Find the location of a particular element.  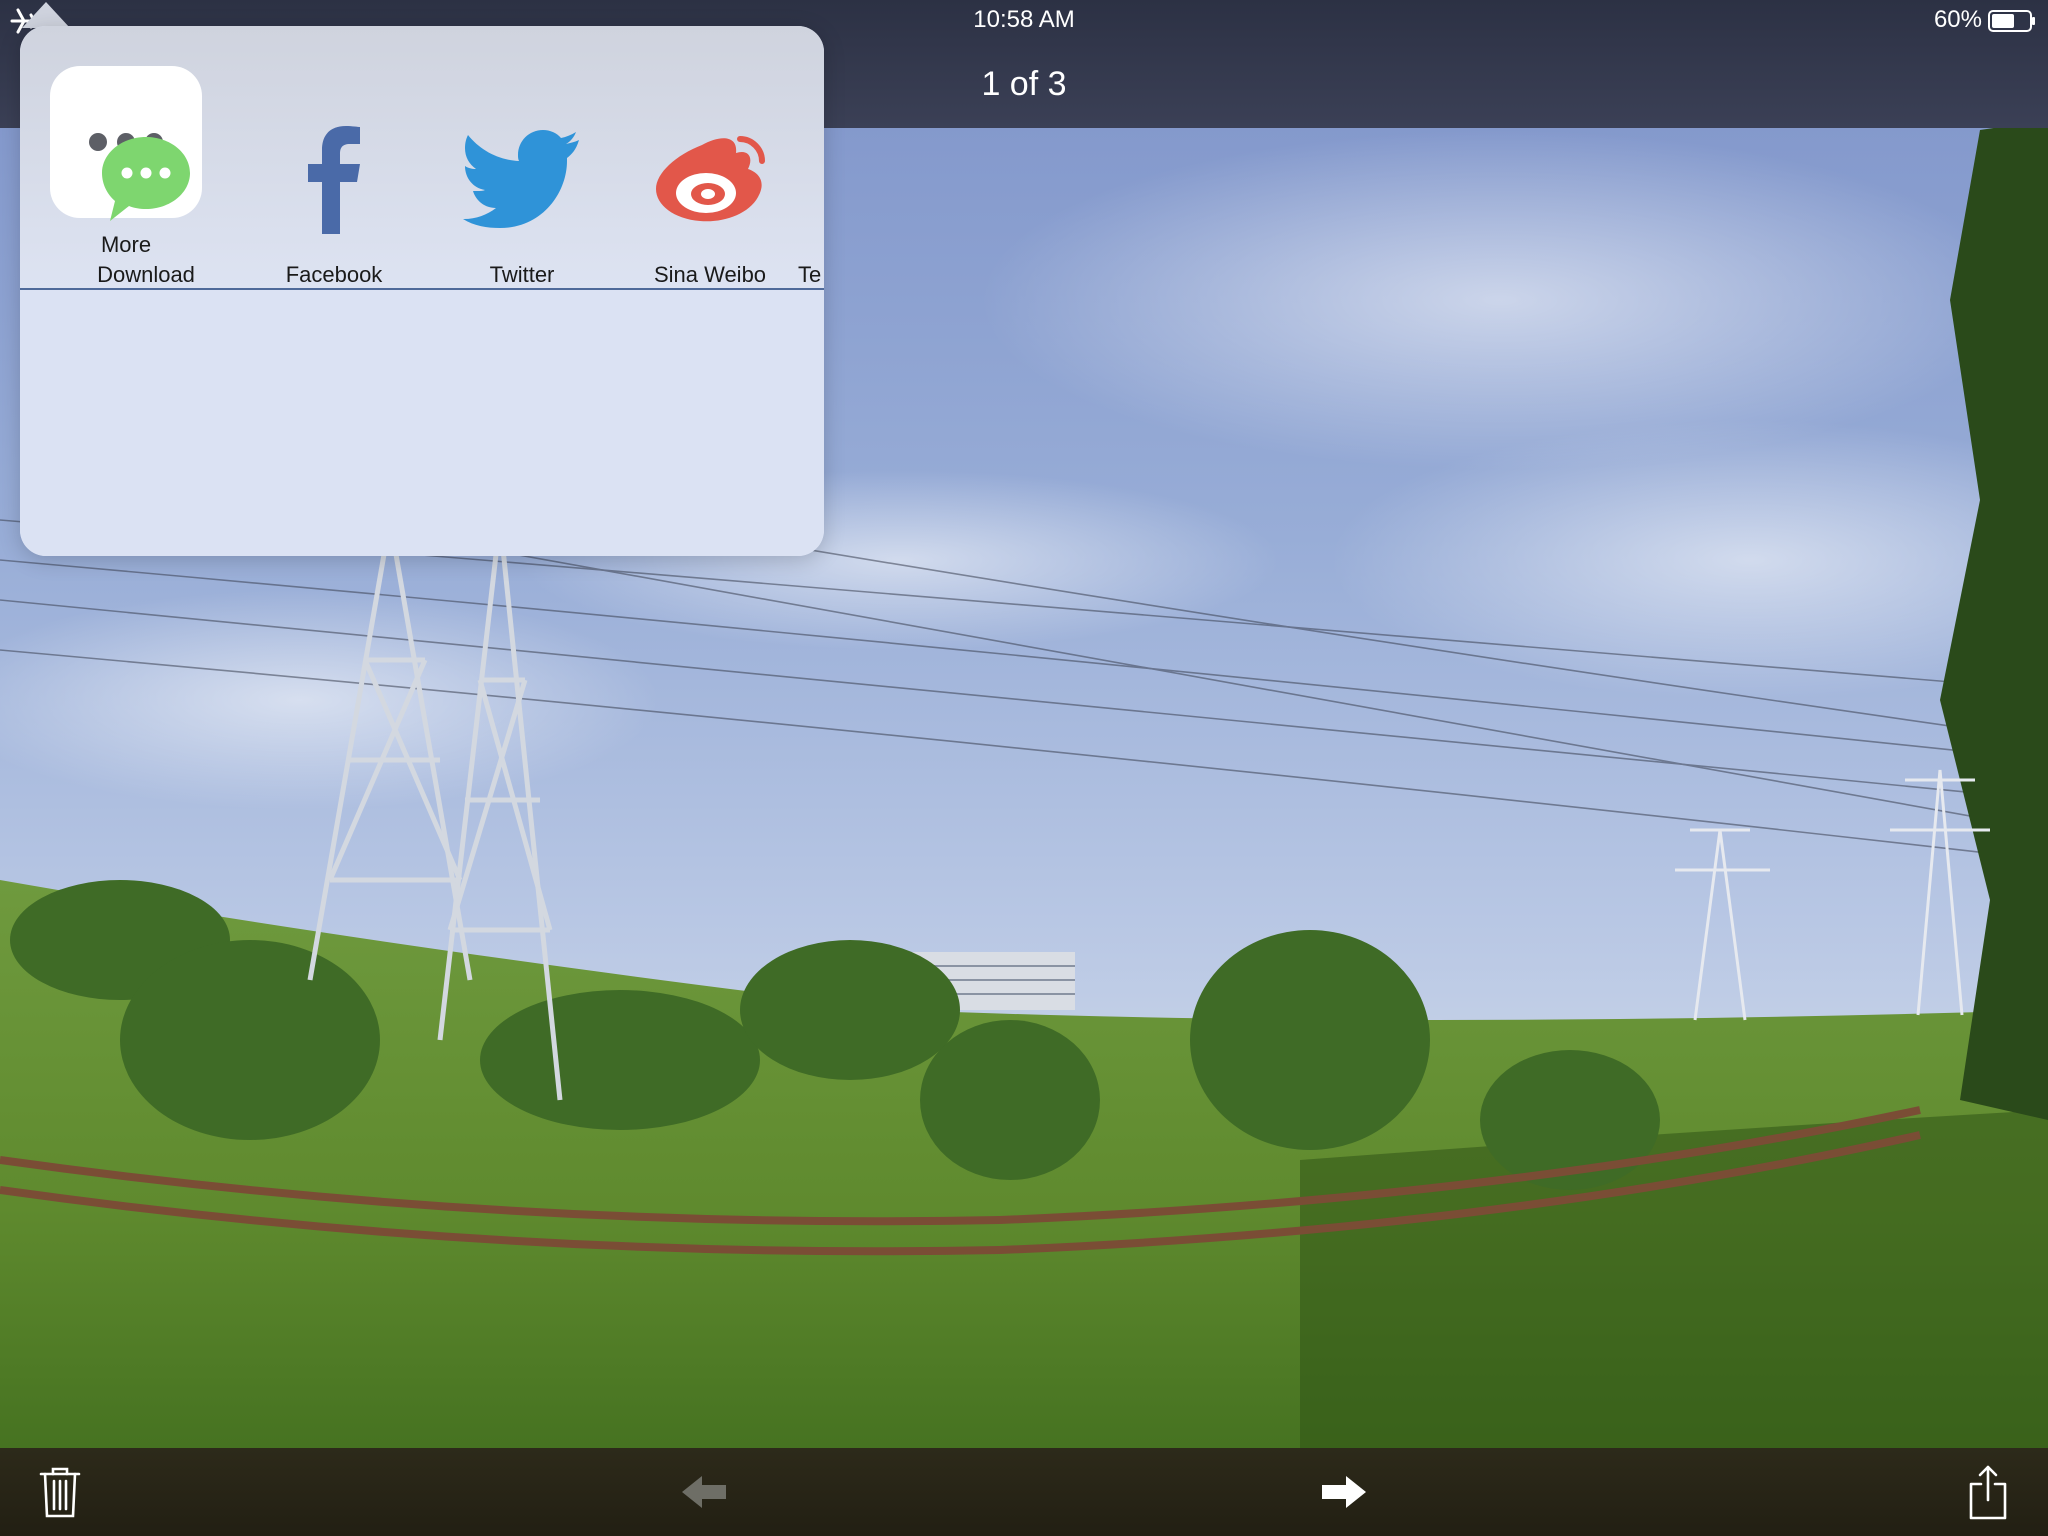

weibo-icon is located at coordinates (710, 179).